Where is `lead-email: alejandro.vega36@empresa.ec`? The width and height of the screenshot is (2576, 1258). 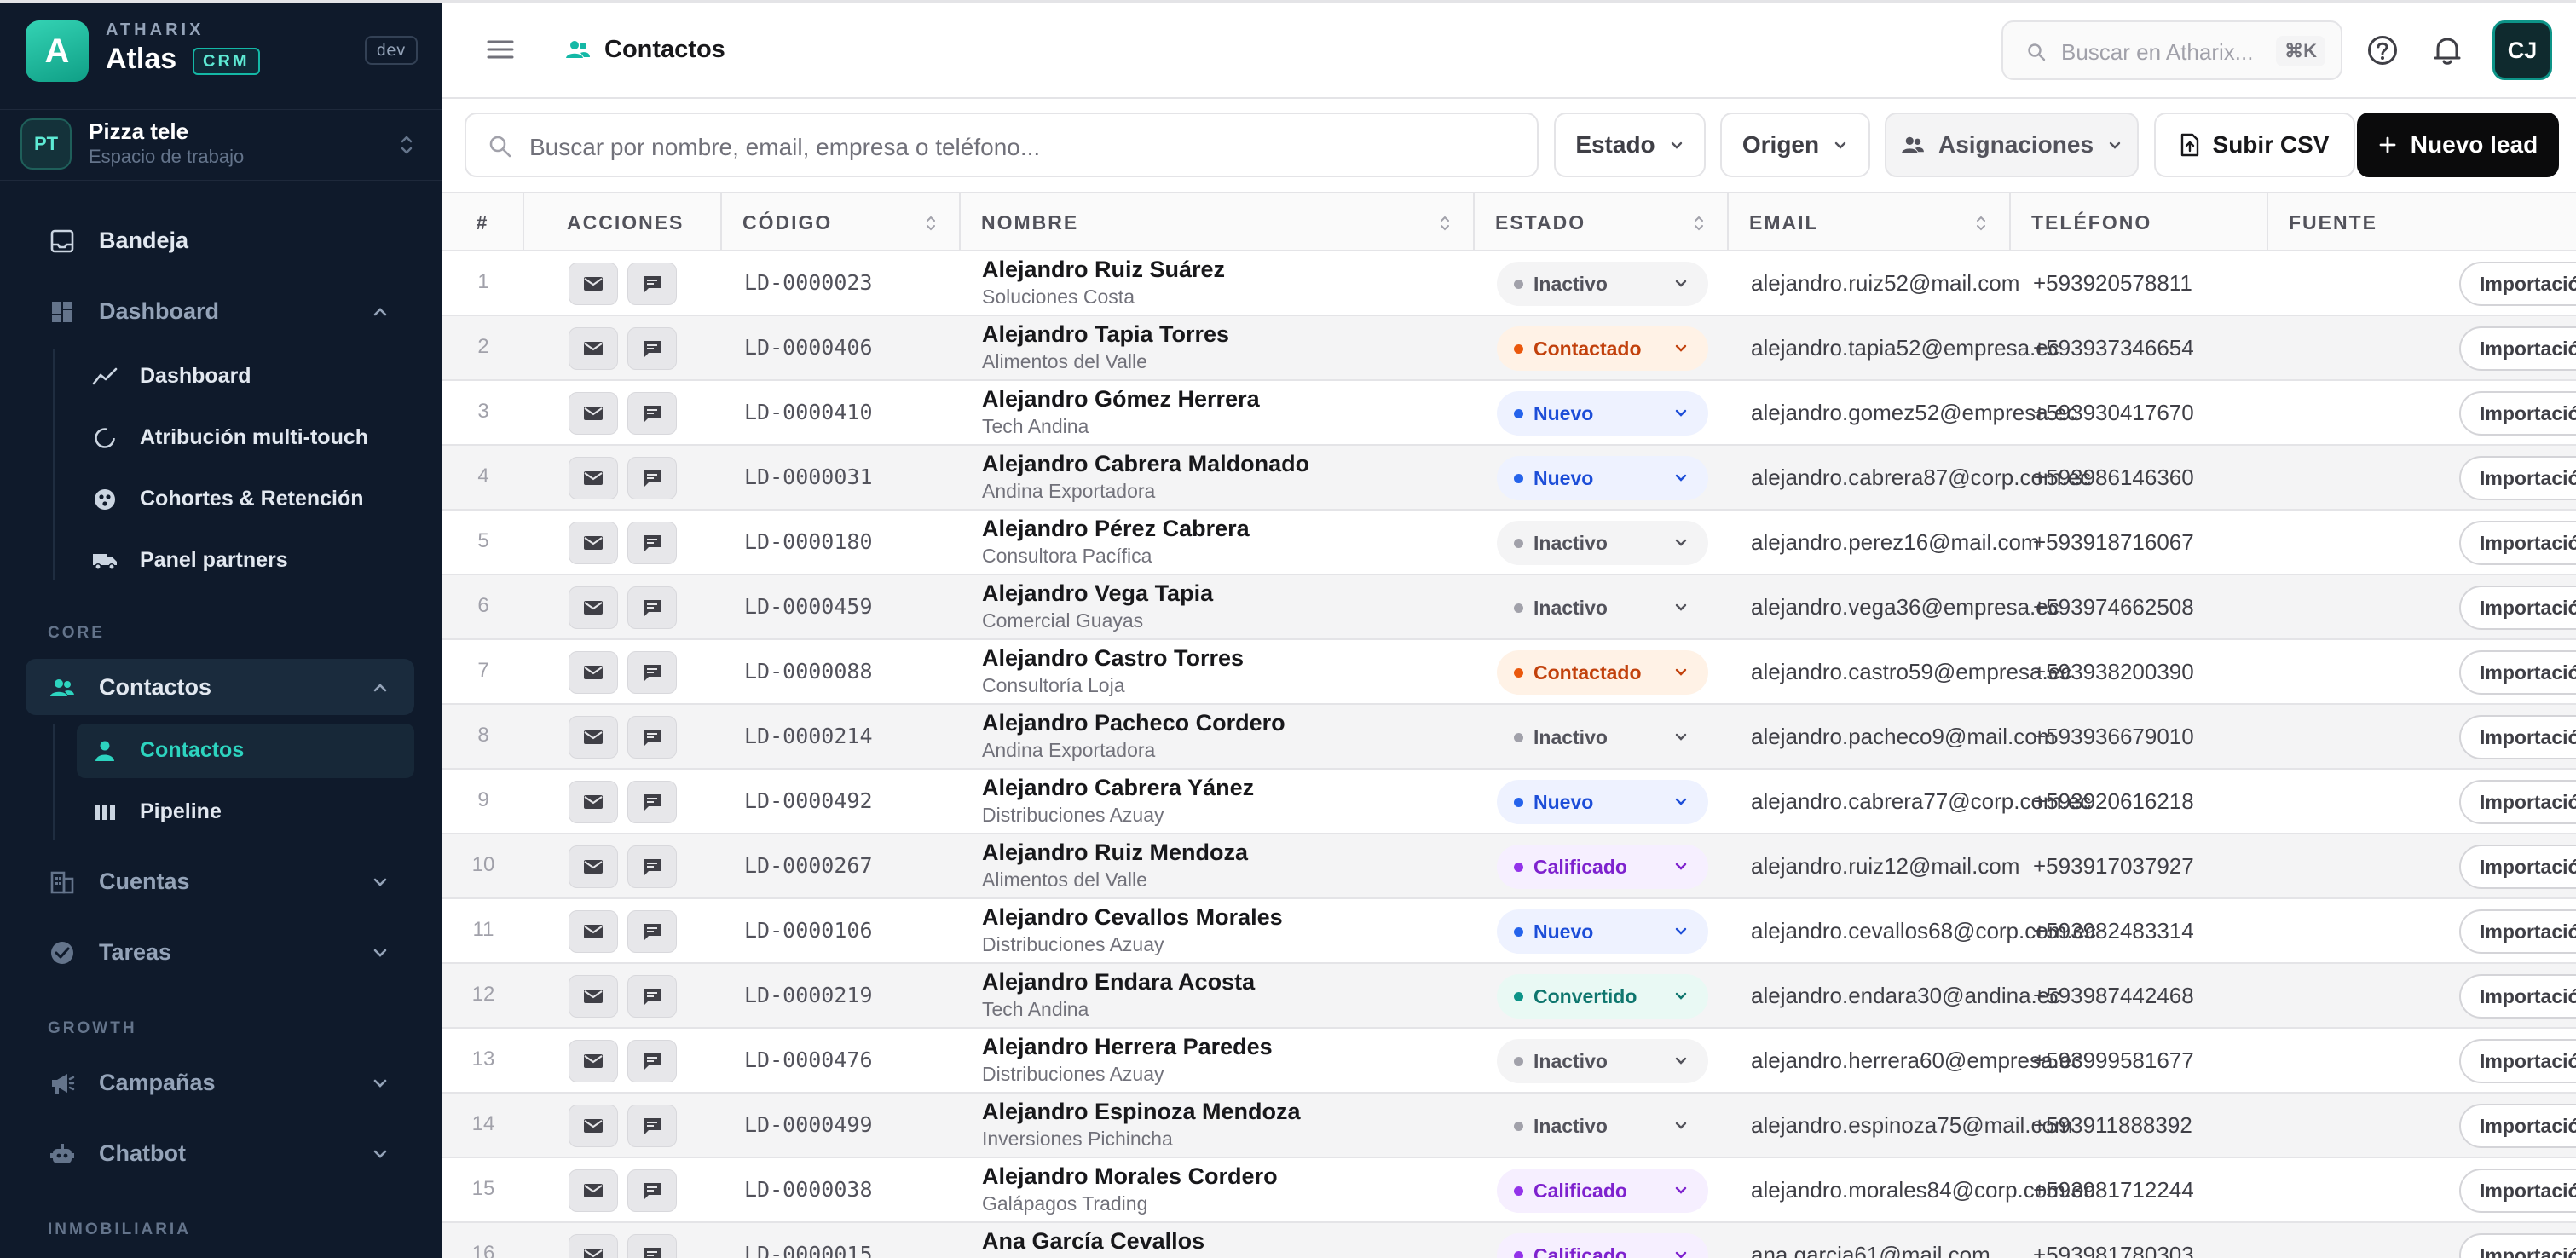 lead-email: alejandro.vega36@empresa.ec is located at coordinates (1905, 607).